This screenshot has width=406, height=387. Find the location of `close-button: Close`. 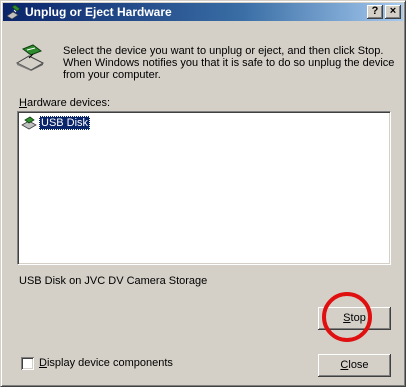

close-button: Close is located at coordinates (354, 365).